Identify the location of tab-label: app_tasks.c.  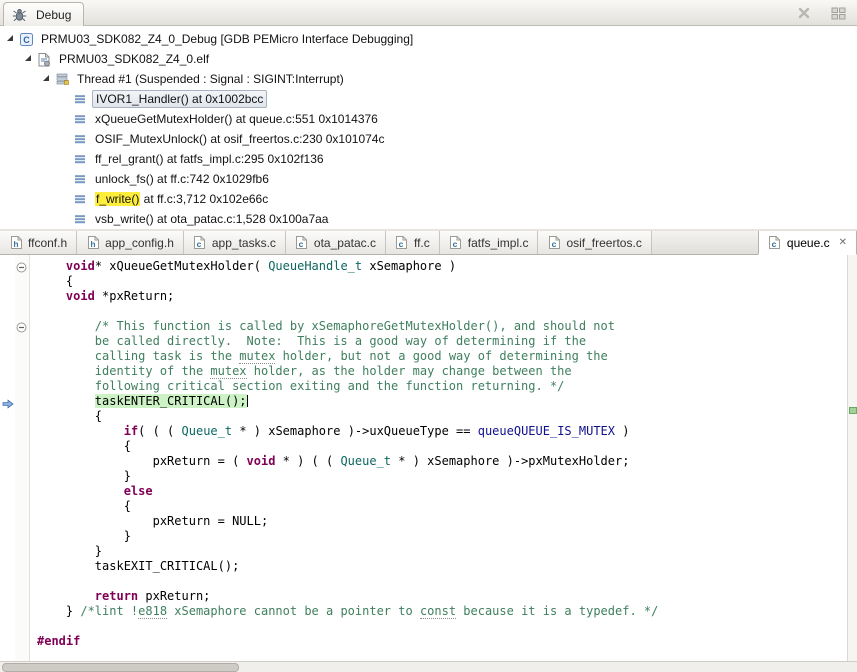
(243, 242).